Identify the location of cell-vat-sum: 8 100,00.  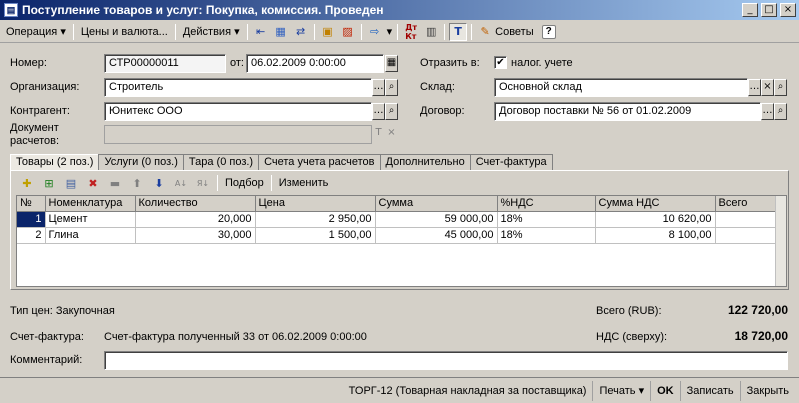
(655, 235).